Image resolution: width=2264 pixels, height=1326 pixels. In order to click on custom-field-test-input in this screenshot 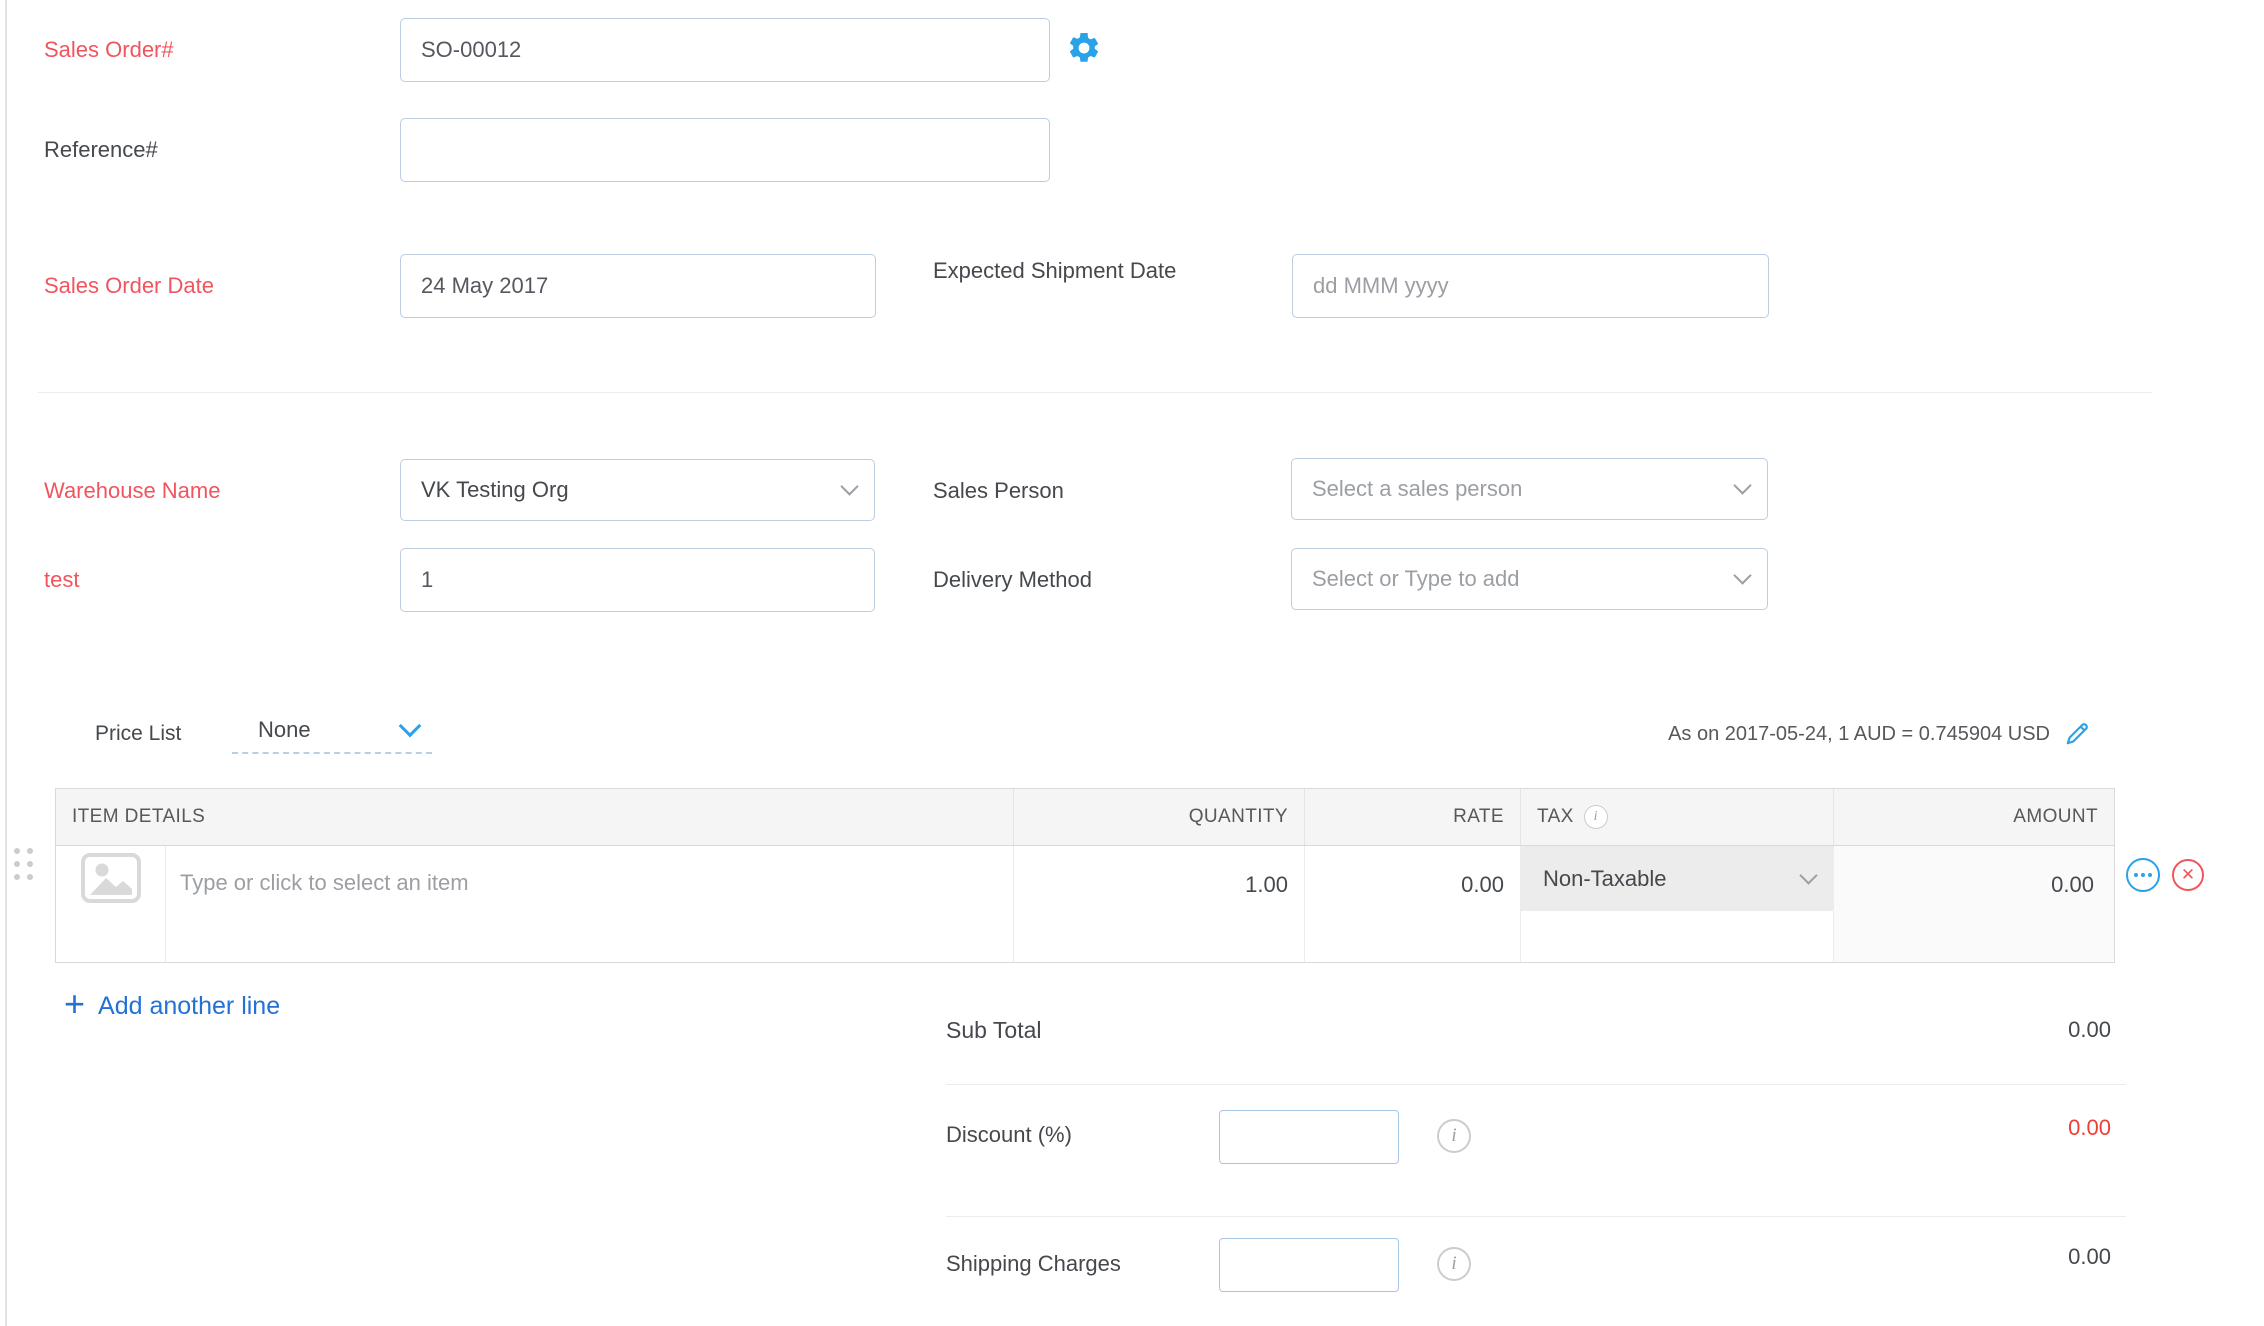, I will do `click(637, 580)`.